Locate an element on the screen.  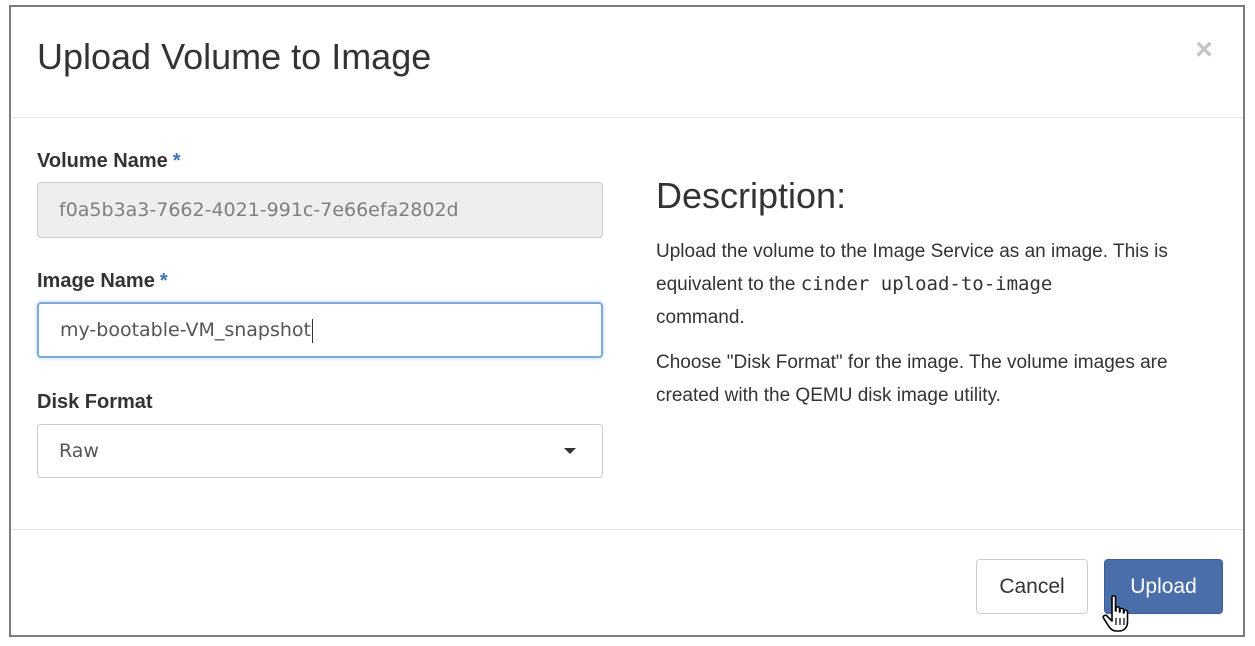
disk-format-selected: Raw is located at coordinates (79, 451).